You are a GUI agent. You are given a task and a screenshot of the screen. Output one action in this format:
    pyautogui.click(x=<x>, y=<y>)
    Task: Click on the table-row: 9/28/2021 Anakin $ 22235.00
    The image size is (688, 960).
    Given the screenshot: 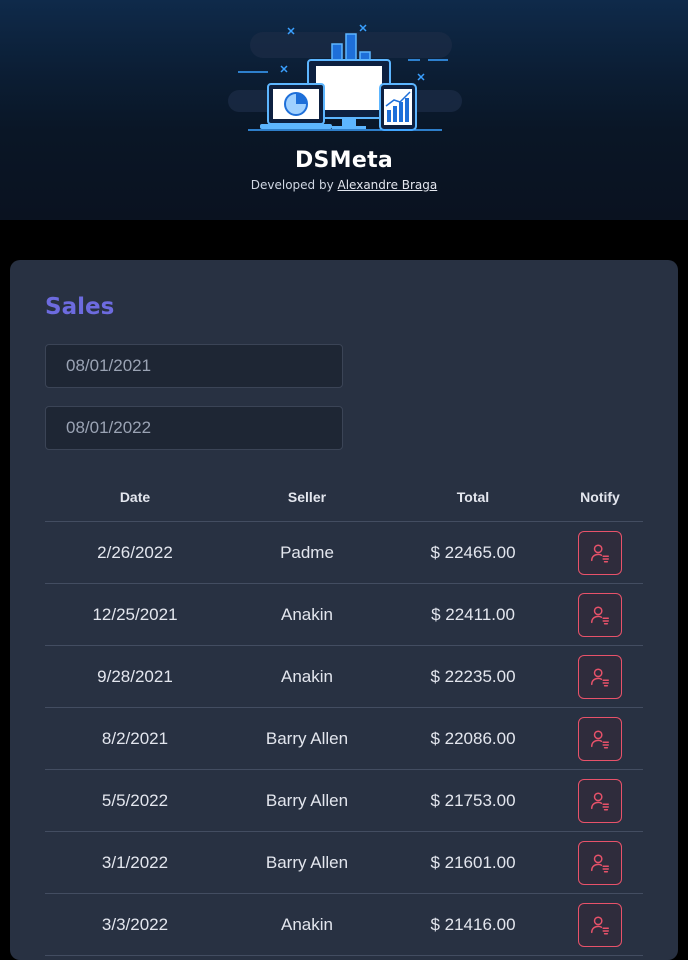 What is the action you would take?
    pyautogui.click(x=344, y=676)
    